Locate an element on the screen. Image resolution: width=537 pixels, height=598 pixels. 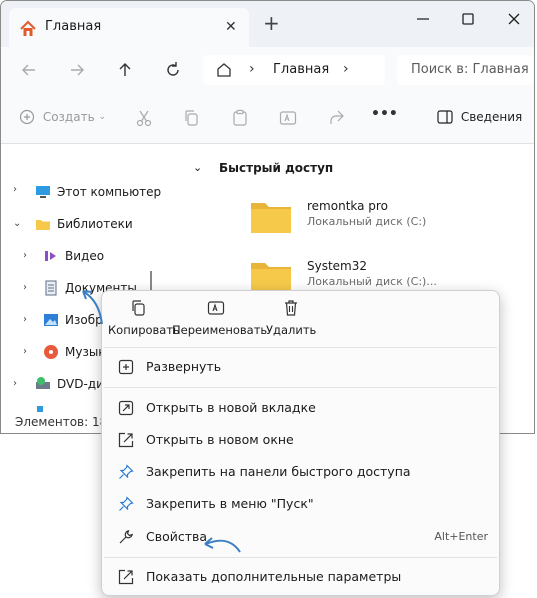
rename-label: Переименовать is located at coordinates (220, 330).